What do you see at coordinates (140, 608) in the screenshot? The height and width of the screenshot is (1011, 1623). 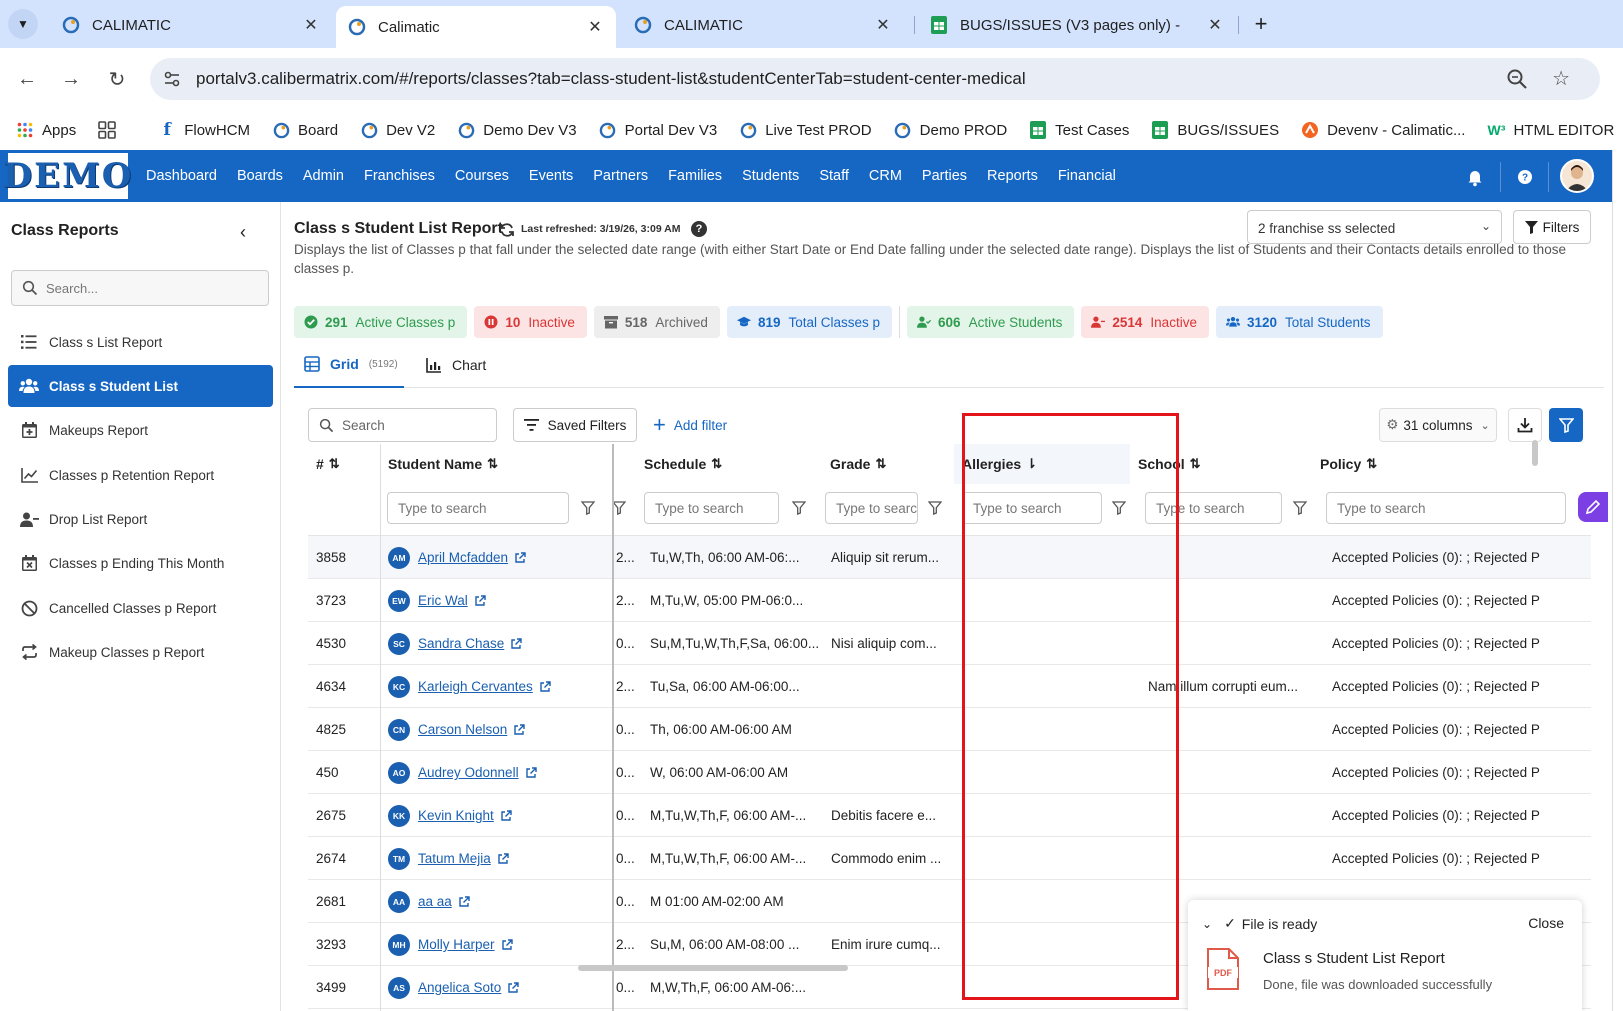 I see `sidebar-item-cancelled-classes: Cancelled Classes p Report` at bounding box center [140, 608].